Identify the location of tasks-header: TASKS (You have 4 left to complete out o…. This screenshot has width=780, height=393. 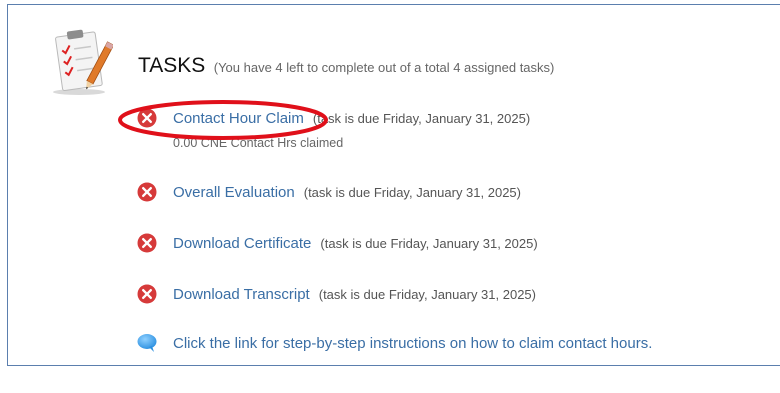
(346, 66).